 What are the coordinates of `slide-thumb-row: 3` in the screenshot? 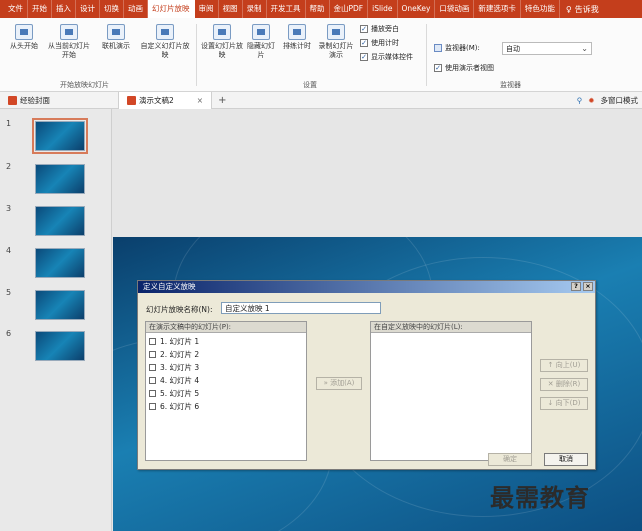 It's located at (56, 221).